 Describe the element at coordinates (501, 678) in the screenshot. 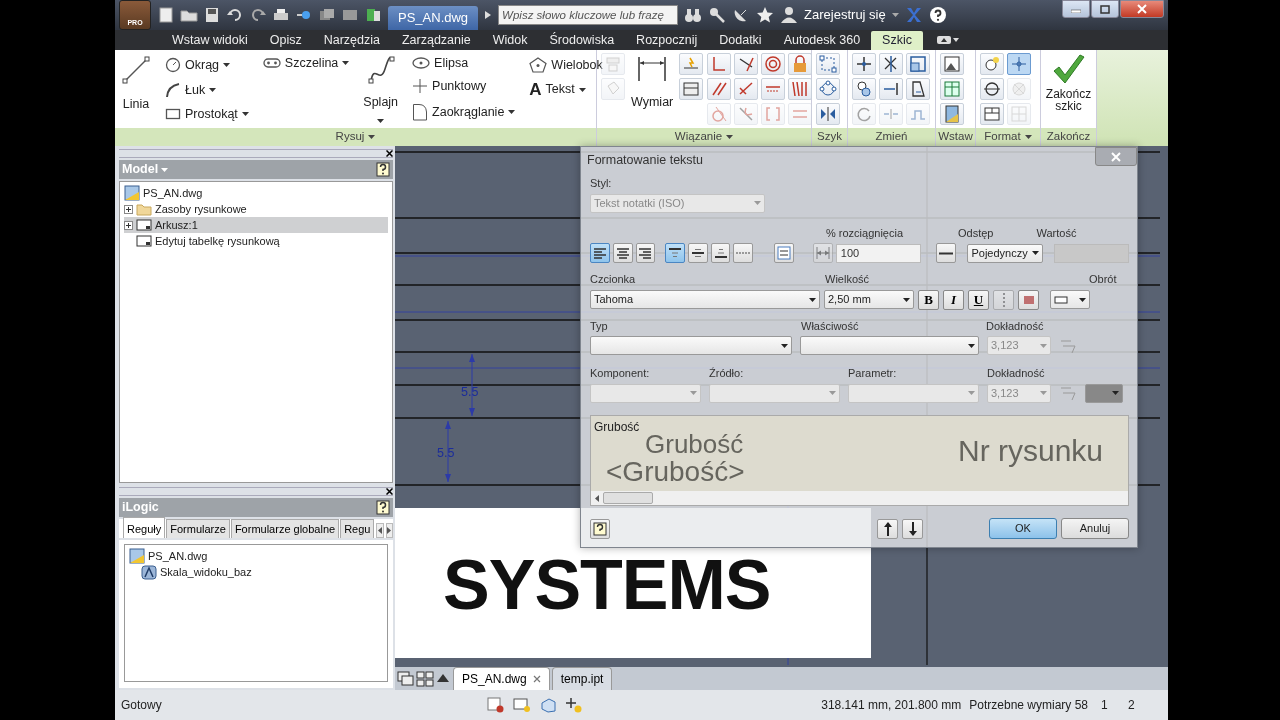

I see `document-tab: PS_AN.dwg` at that location.